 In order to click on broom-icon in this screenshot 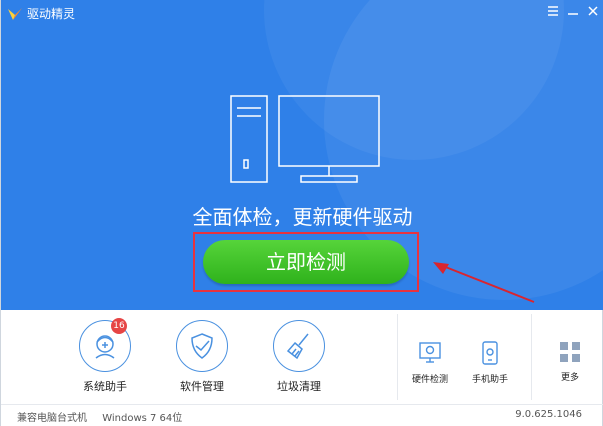, I will do `click(297, 346)`.